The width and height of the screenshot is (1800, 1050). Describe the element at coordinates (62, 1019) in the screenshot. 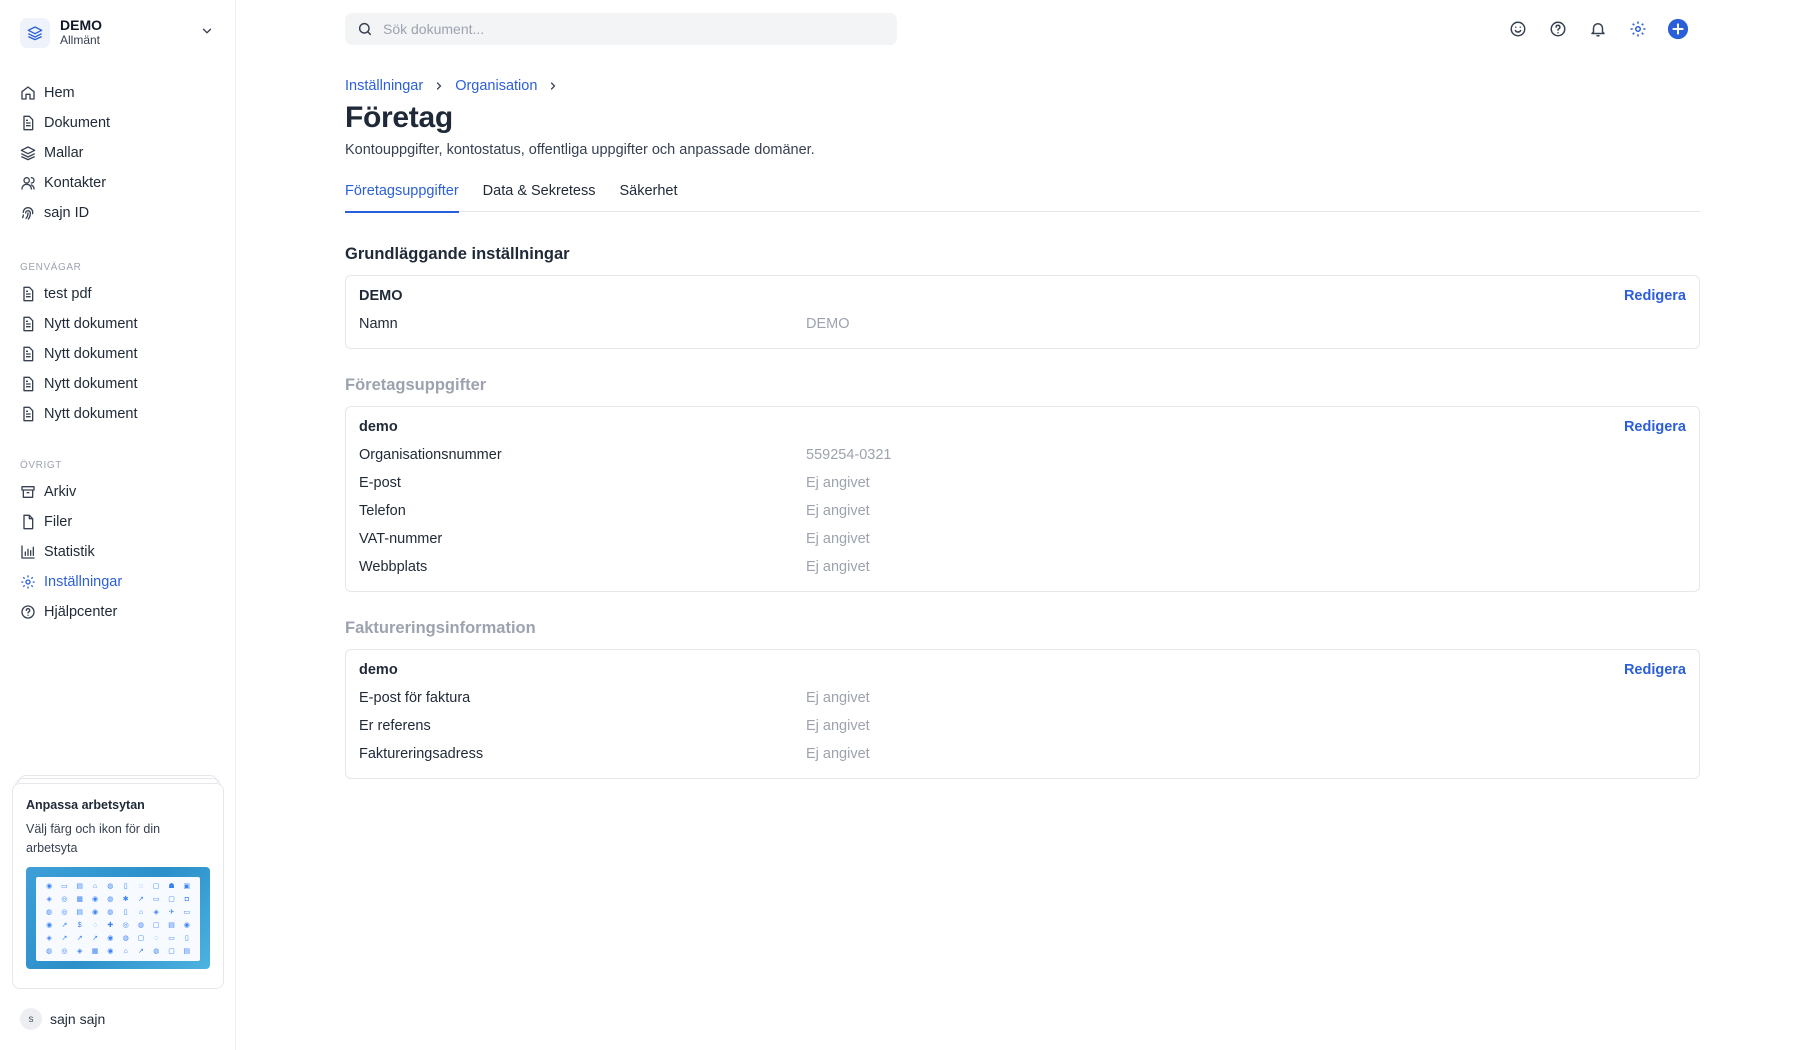

I see `user-menu: s sajn sajn` at that location.